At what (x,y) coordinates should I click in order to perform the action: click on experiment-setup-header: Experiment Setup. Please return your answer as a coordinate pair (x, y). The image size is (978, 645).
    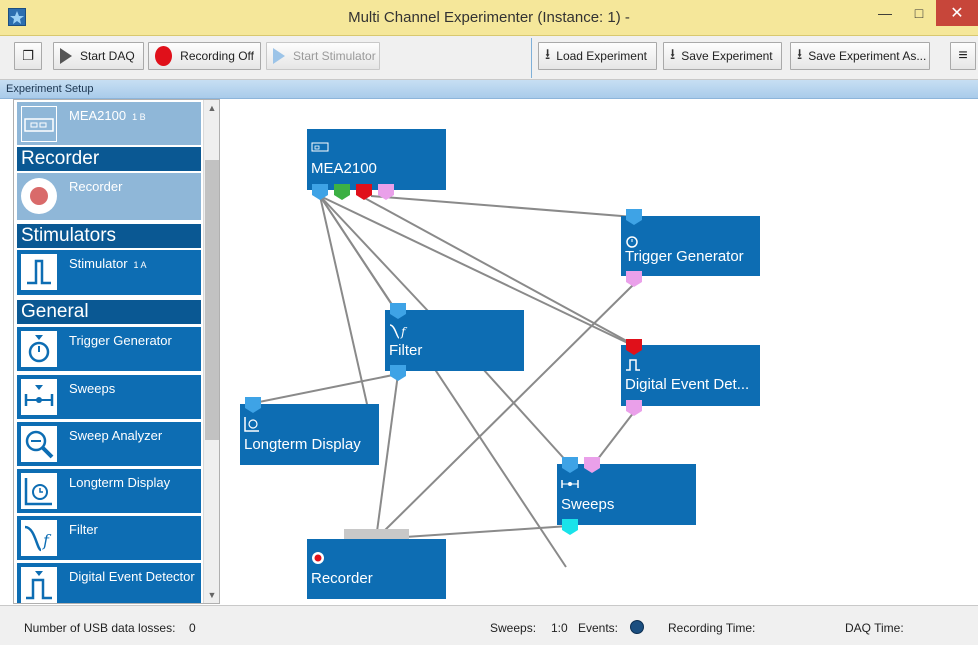
    Looking at the image, I should click on (489, 89).